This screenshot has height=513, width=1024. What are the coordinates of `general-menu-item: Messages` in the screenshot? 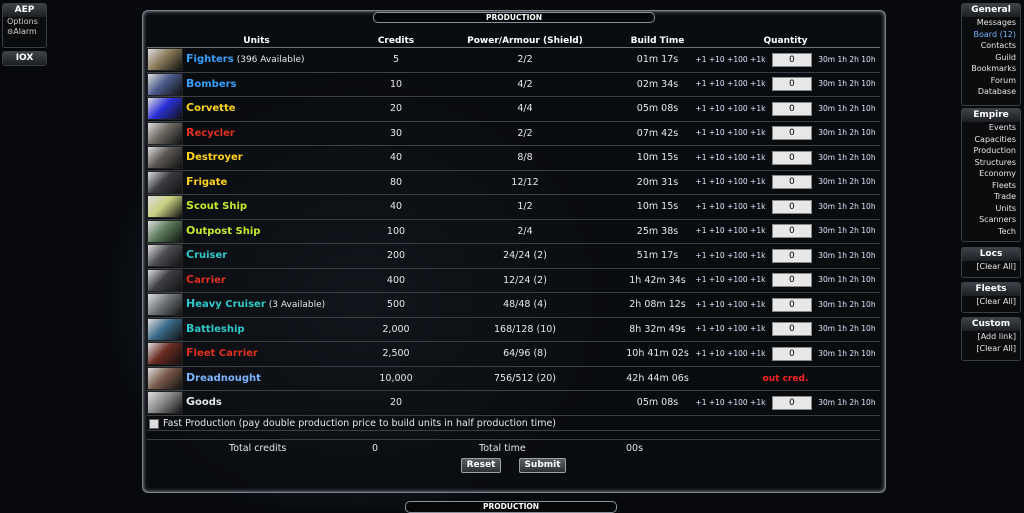 It's located at (991, 23).